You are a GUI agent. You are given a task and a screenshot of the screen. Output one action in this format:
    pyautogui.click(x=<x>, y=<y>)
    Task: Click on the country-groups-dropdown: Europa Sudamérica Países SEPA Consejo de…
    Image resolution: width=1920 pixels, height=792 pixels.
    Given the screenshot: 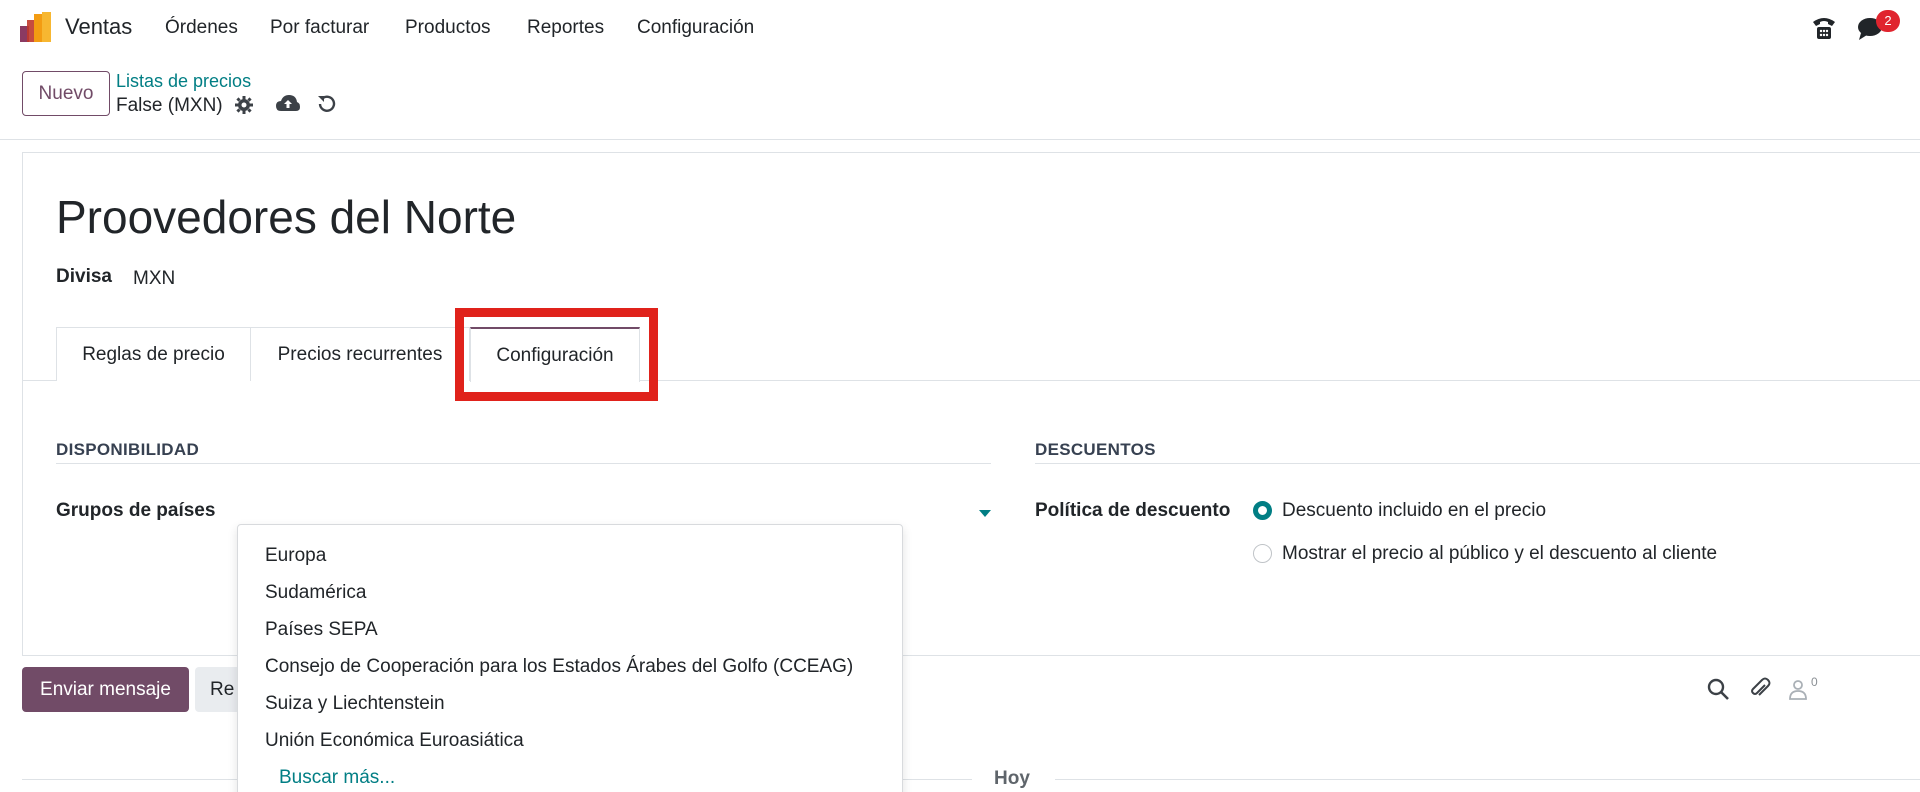 What is the action you would take?
    pyautogui.click(x=570, y=658)
    